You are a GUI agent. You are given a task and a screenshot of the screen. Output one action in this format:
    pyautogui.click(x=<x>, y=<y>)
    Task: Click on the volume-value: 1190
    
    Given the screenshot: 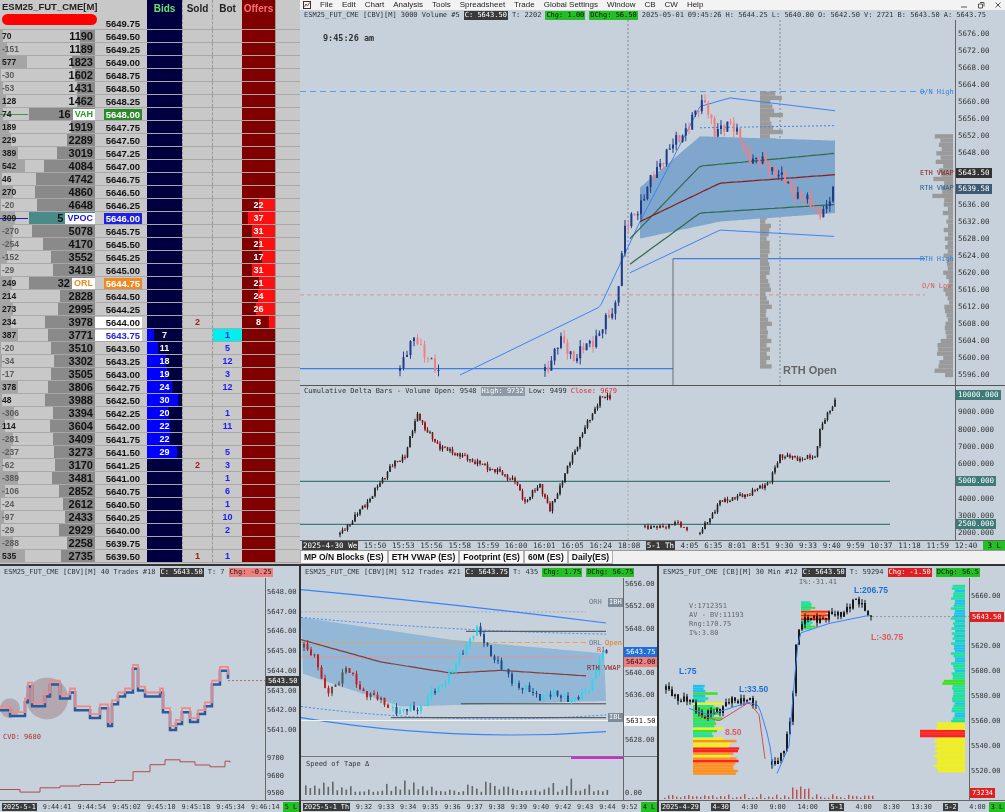 What is the action you would take?
    pyautogui.click(x=81, y=36)
    